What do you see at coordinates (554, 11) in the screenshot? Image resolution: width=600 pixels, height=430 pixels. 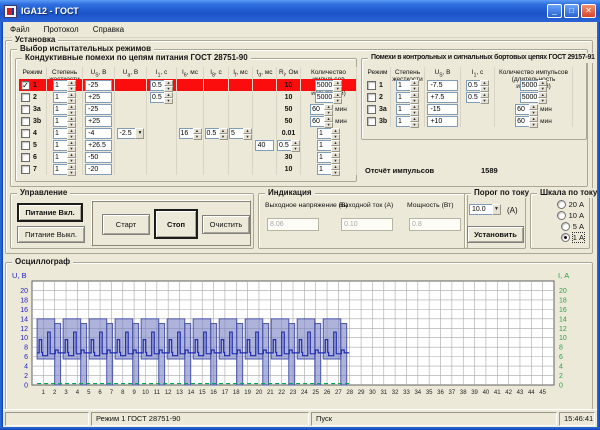 I see `minimize-button: _` at bounding box center [554, 11].